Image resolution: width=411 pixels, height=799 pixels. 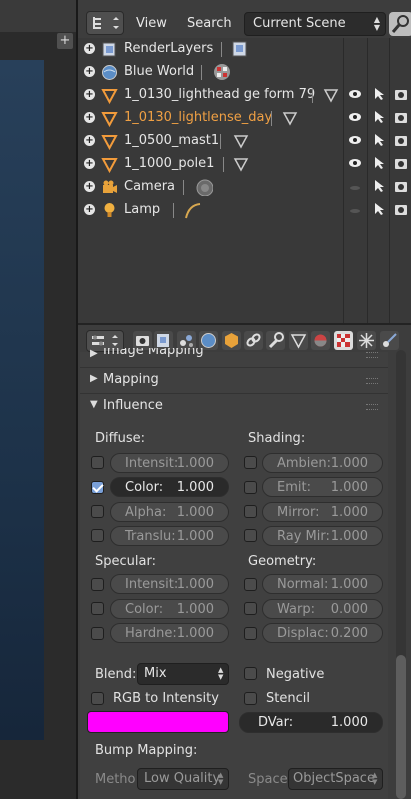 I want to click on panel-image-mapping: ▶ Image Mapping, so click(x=234, y=356).